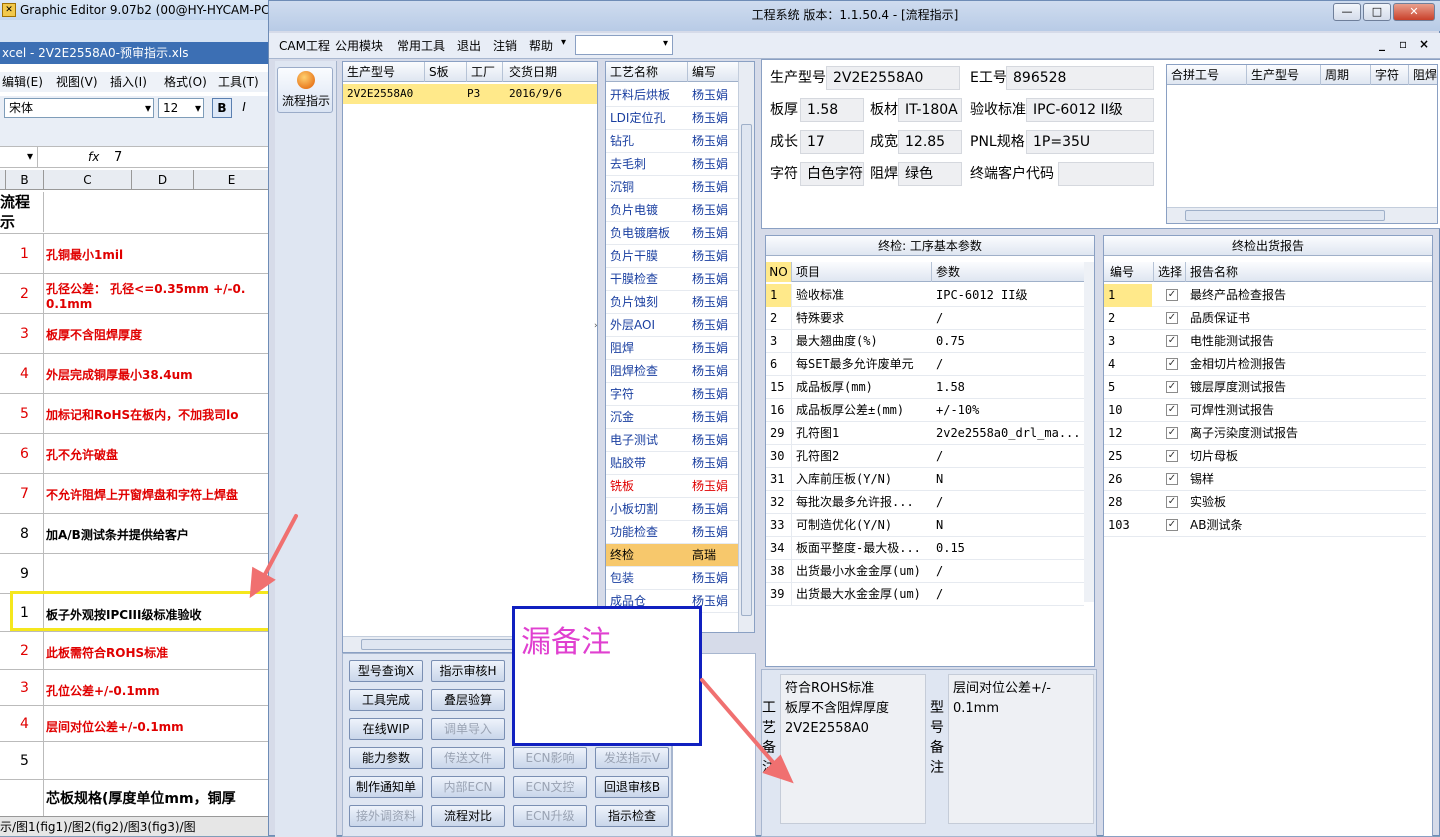  What do you see at coordinates (521, 649) in the screenshot?
I see `annotation-arrows` at bounding box center [521, 649].